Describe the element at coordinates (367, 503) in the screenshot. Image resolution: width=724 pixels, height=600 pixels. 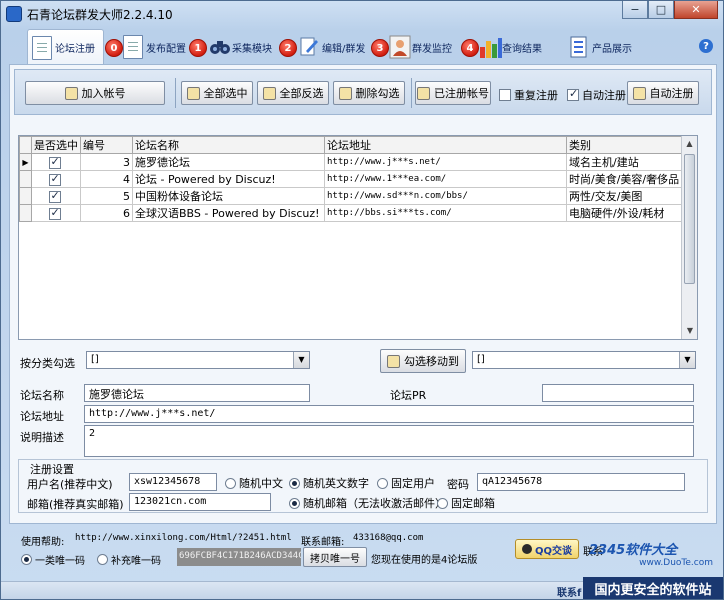
I see `random-email-radio: 随机邮箱（无法收激活邮件）` at that location.